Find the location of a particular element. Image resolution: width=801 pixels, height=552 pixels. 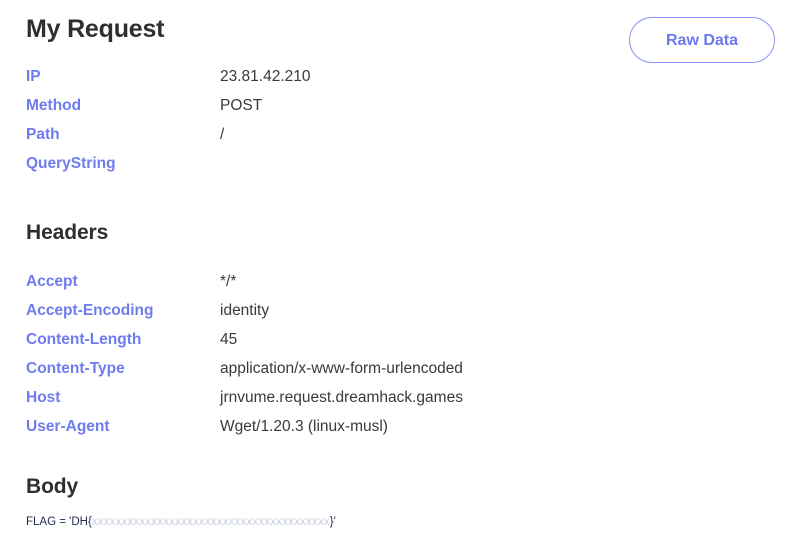

header-key-content-type: Content-Type is located at coordinates (75, 368).